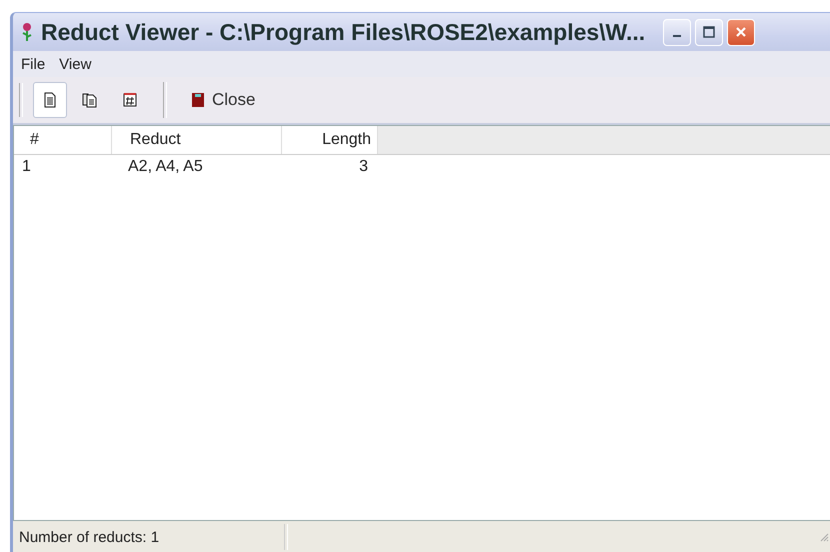 The image size is (830, 552). I want to click on document-icon, so click(50, 100).